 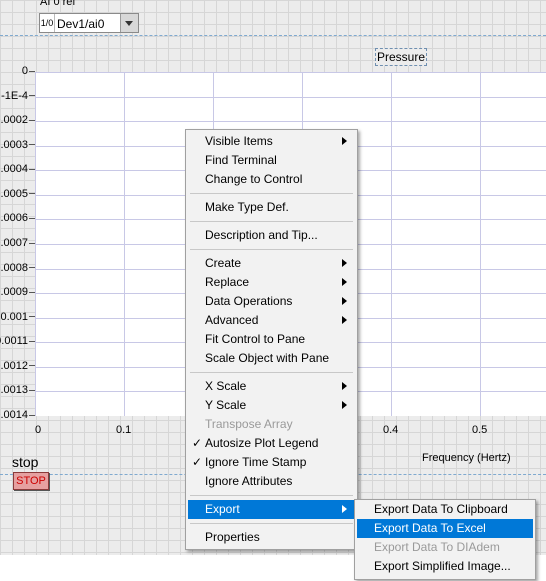 I want to click on x-tick-label: 0.5, so click(x=480, y=430).